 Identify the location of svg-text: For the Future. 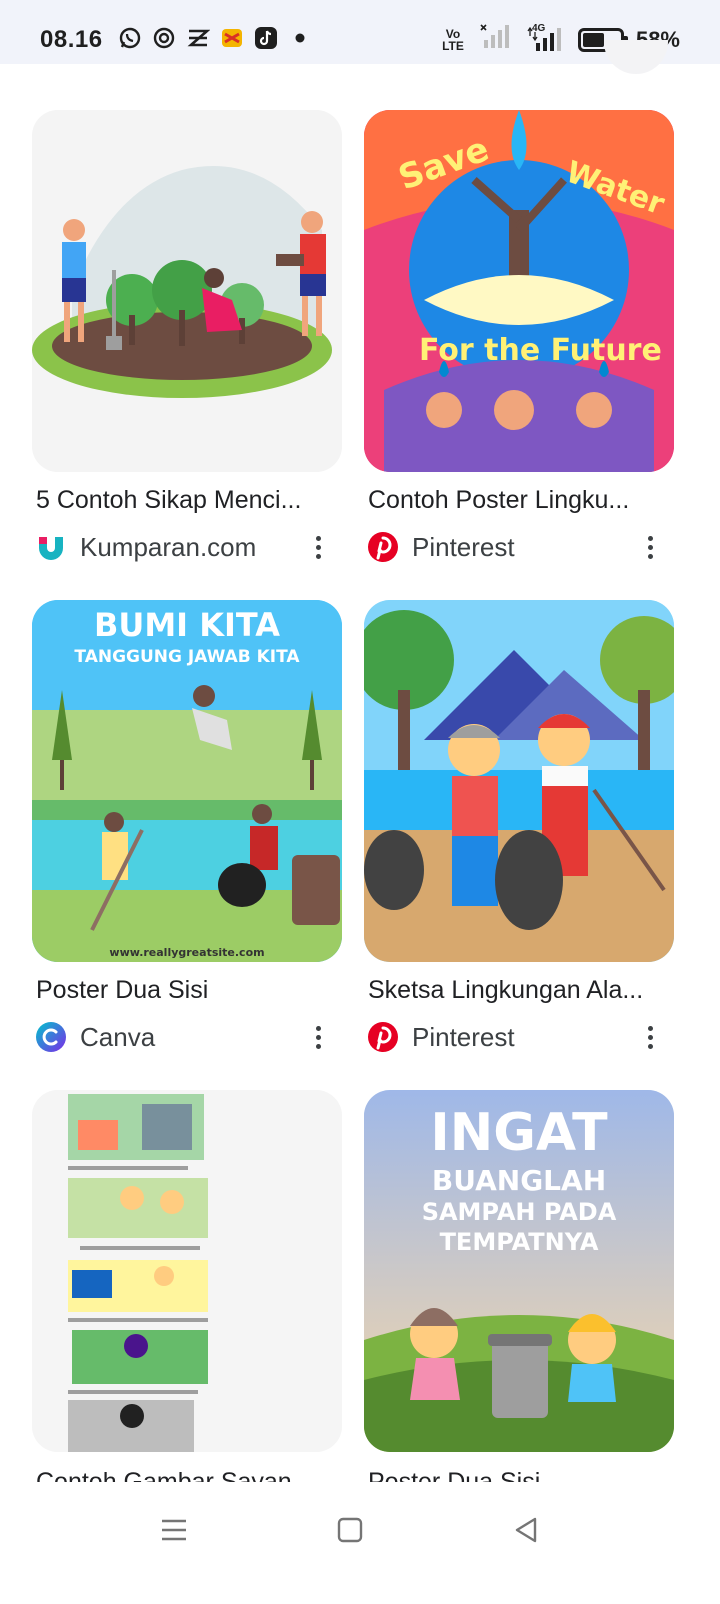
(540, 350).